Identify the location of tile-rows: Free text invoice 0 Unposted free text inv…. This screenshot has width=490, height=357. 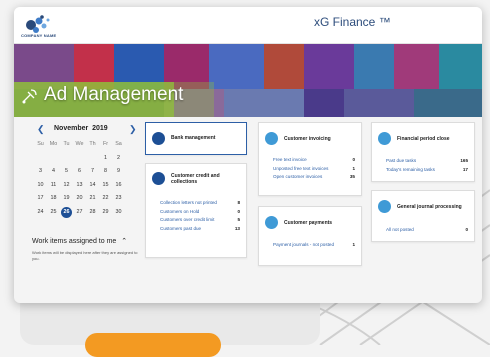
(314, 170).